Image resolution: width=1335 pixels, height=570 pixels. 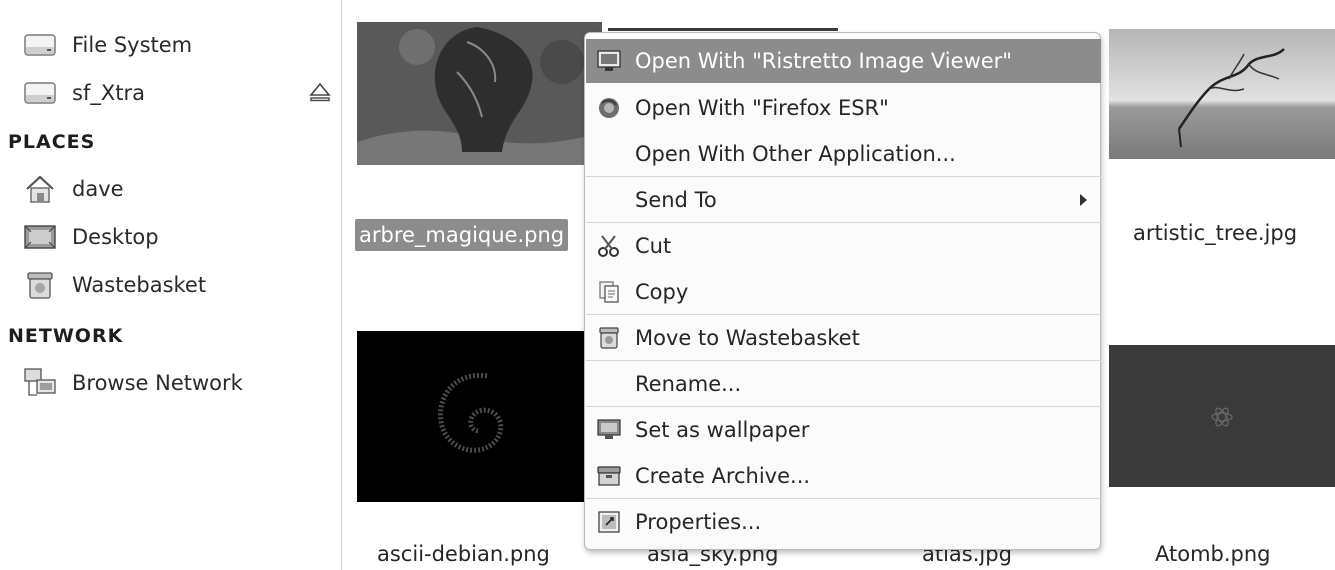 I want to click on places-header: PLACES, so click(x=52, y=142).